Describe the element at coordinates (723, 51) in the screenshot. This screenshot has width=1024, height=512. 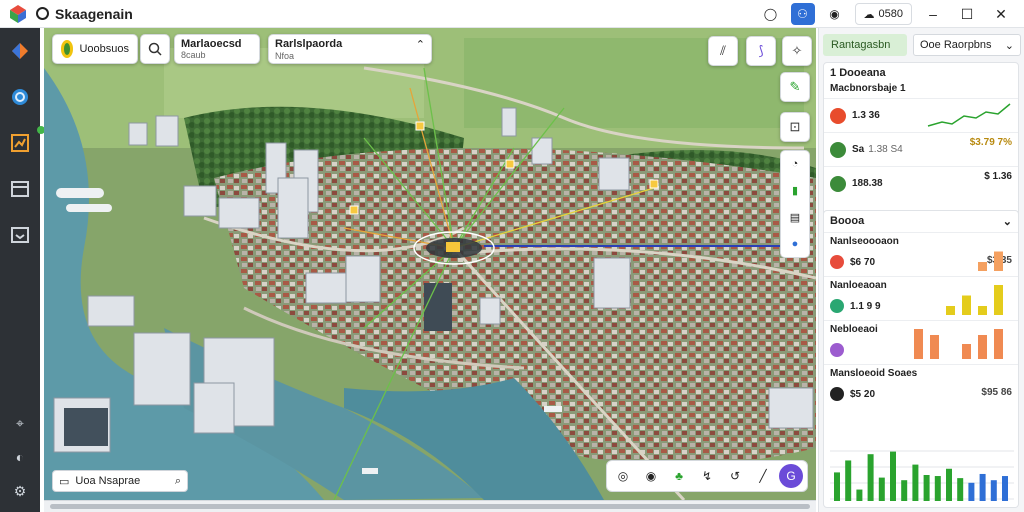
I see `measure-button: ⫽` at that location.